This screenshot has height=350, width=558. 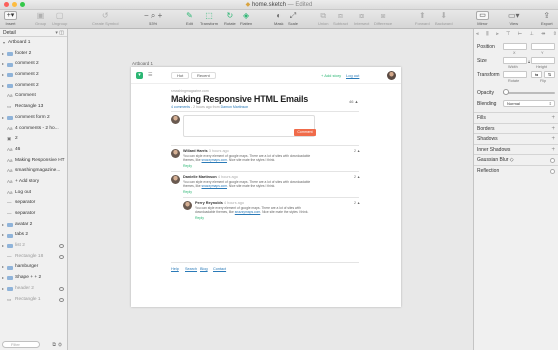 What do you see at coordinates (516, 149) in the screenshot?
I see `inner-shadows-section: Inner Shadows +` at bounding box center [516, 149].